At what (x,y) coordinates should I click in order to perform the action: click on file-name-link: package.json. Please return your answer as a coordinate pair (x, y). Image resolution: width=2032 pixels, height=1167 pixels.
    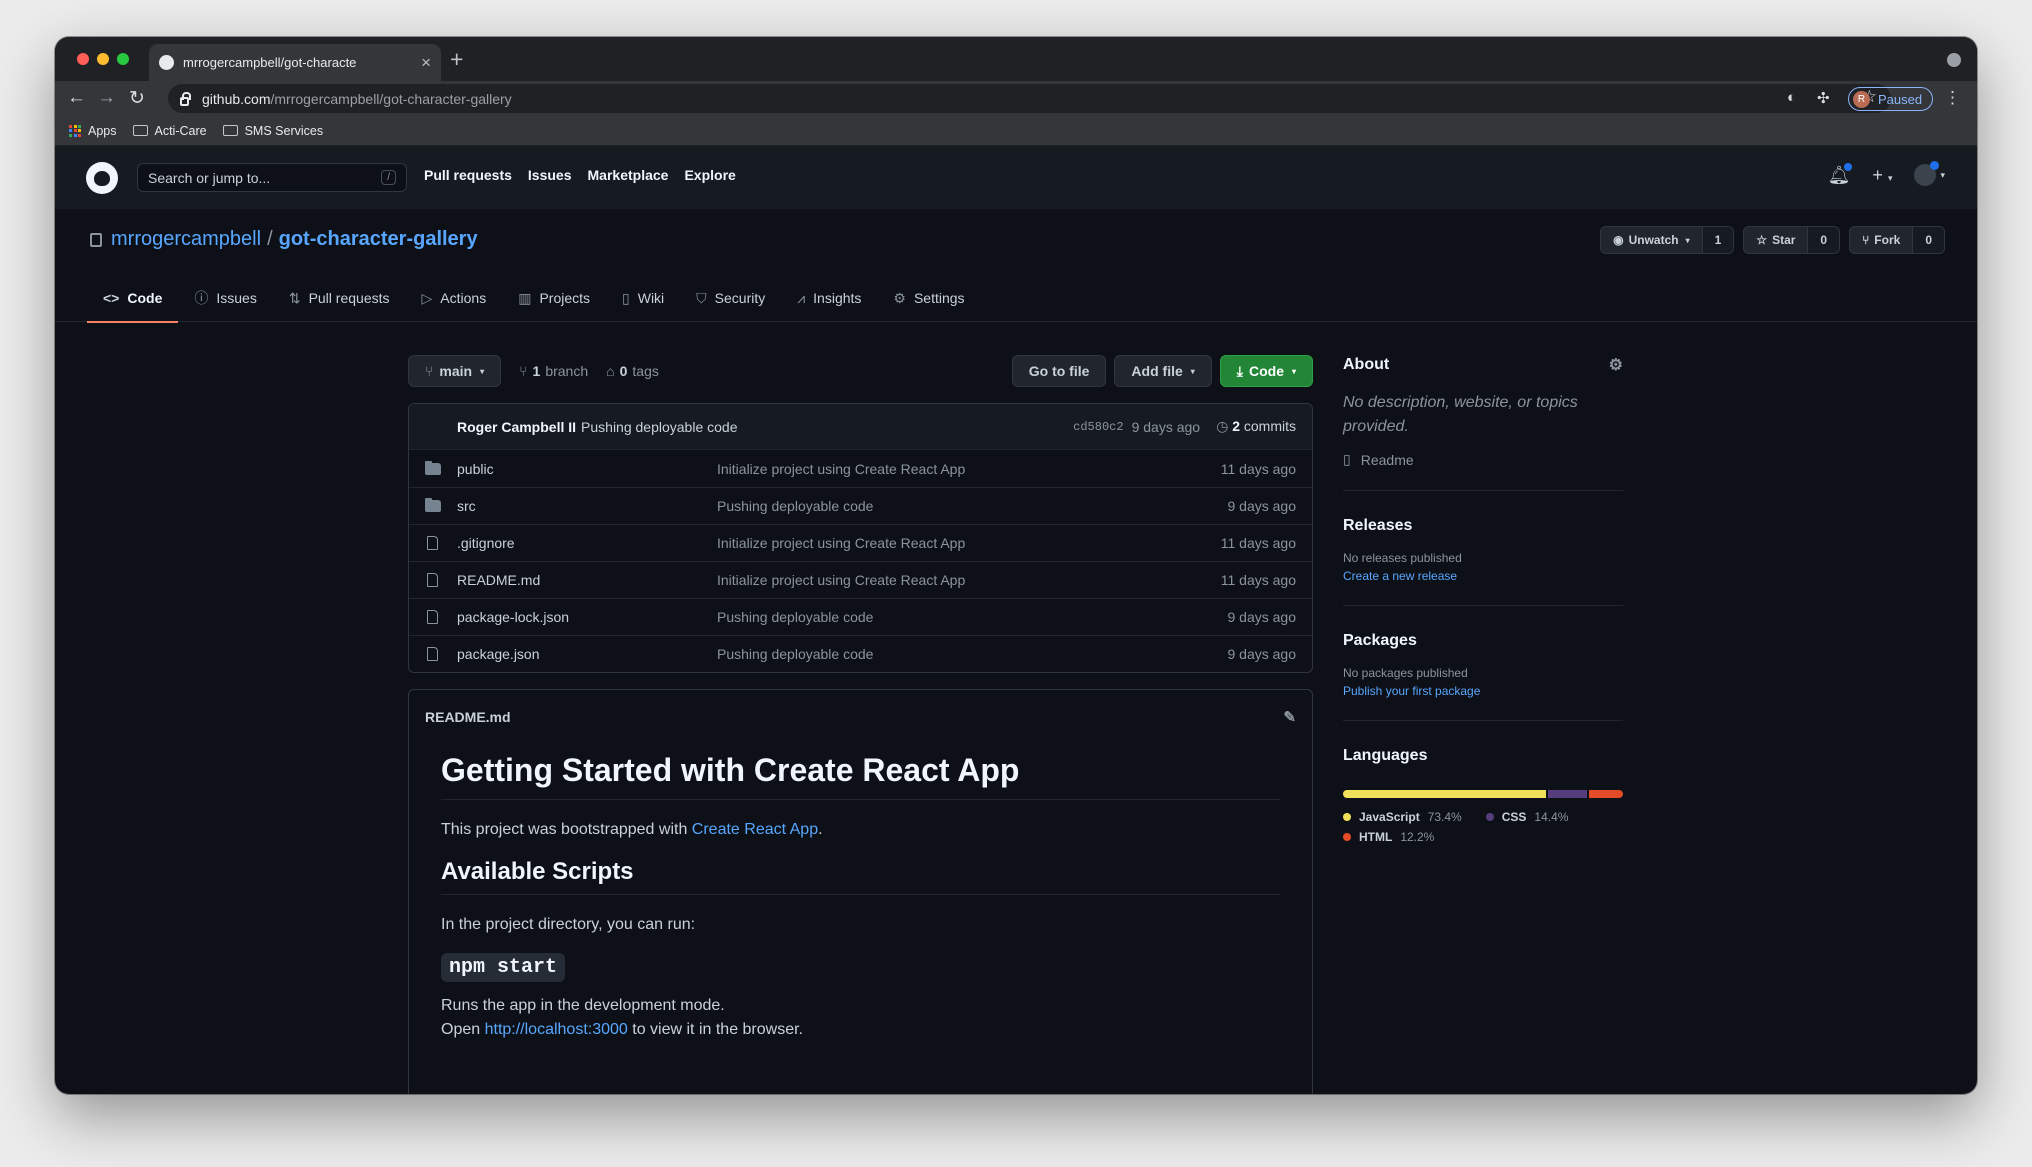
    Looking at the image, I should click on (587, 654).